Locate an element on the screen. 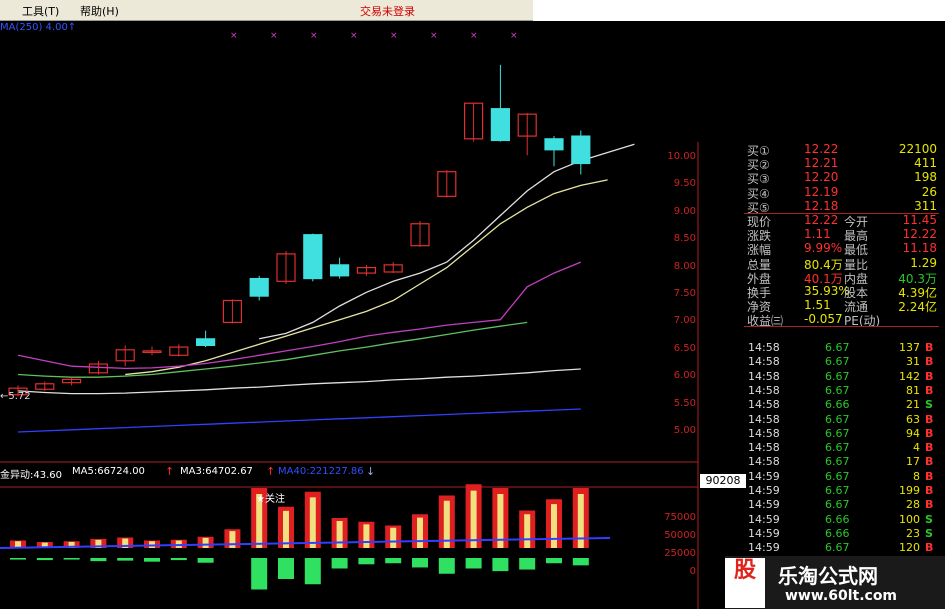  indicator-tick: 75000 is located at coordinates (680, 517).